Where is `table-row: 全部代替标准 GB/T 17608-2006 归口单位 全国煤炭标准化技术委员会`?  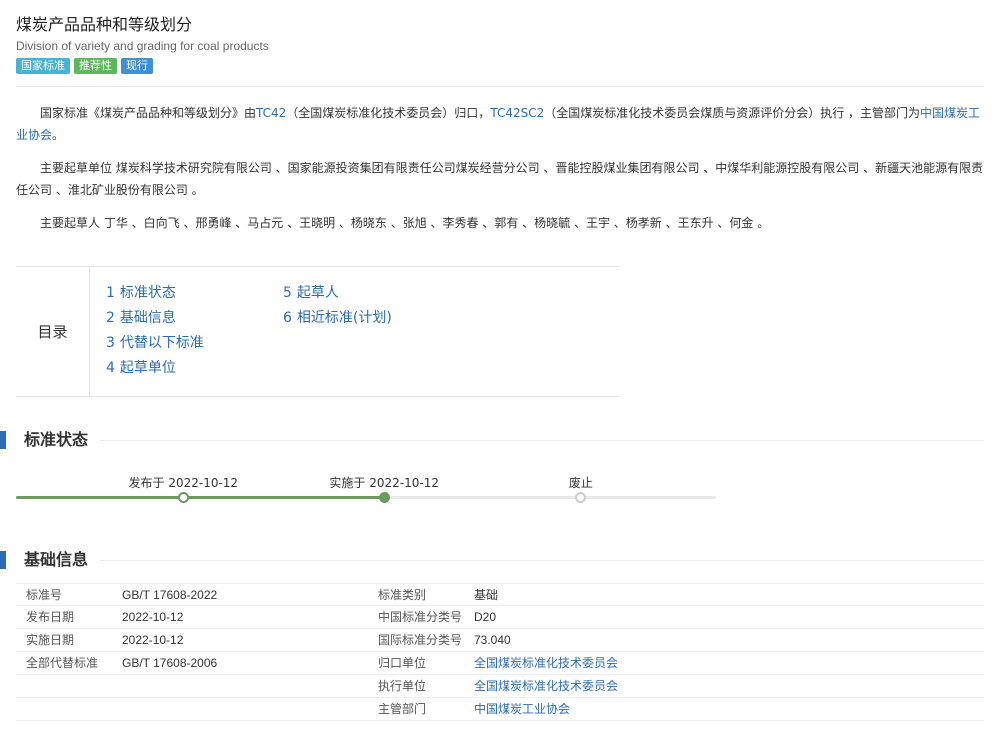
table-row: 全部代替标准 GB/T 17608-2006 归口单位 全国煤炭标准化技术委员会 is located at coordinates (500, 663).